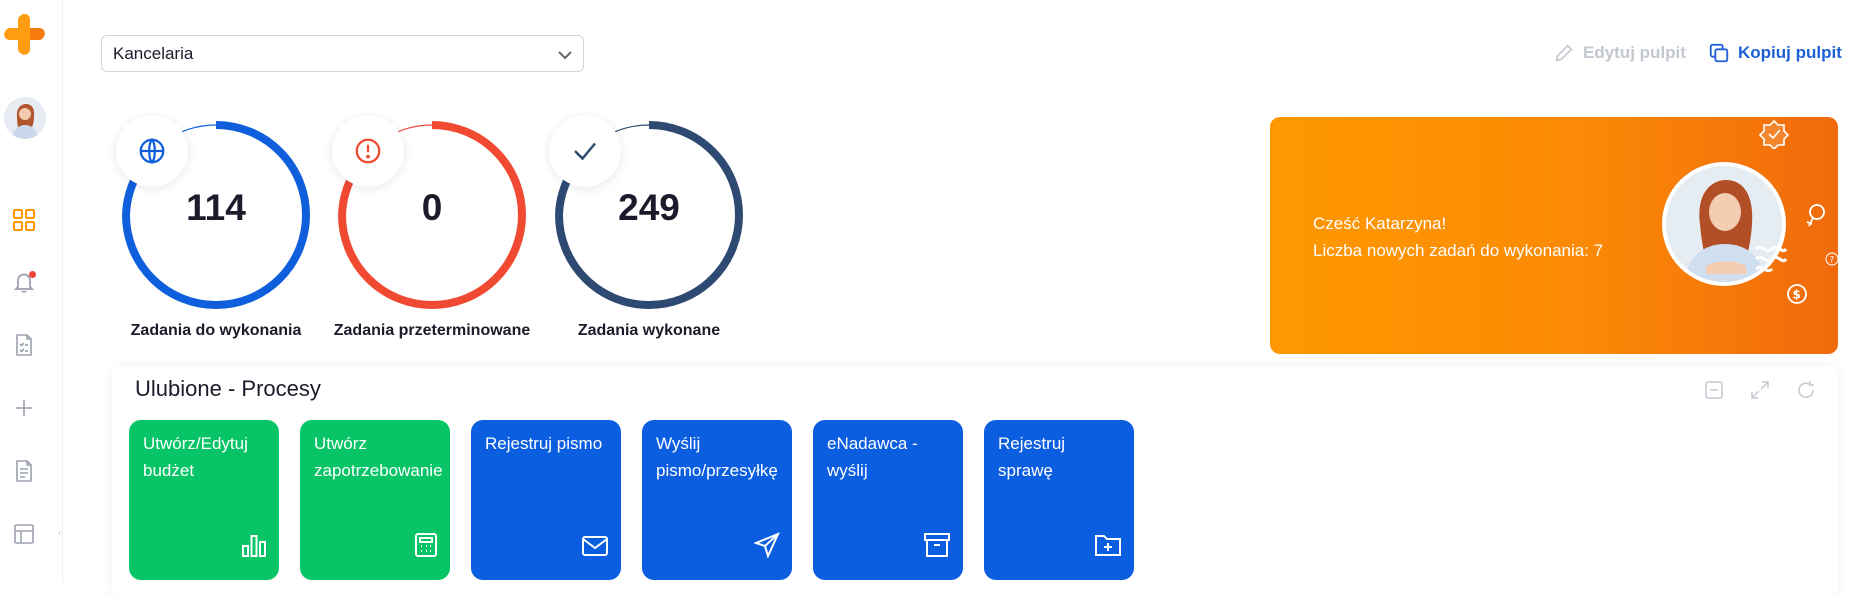  What do you see at coordinates (204, 500) in the screenshot?
I see `tile-budget: Utwórz/Edytuj budżet` at bounding box center [204, 500].